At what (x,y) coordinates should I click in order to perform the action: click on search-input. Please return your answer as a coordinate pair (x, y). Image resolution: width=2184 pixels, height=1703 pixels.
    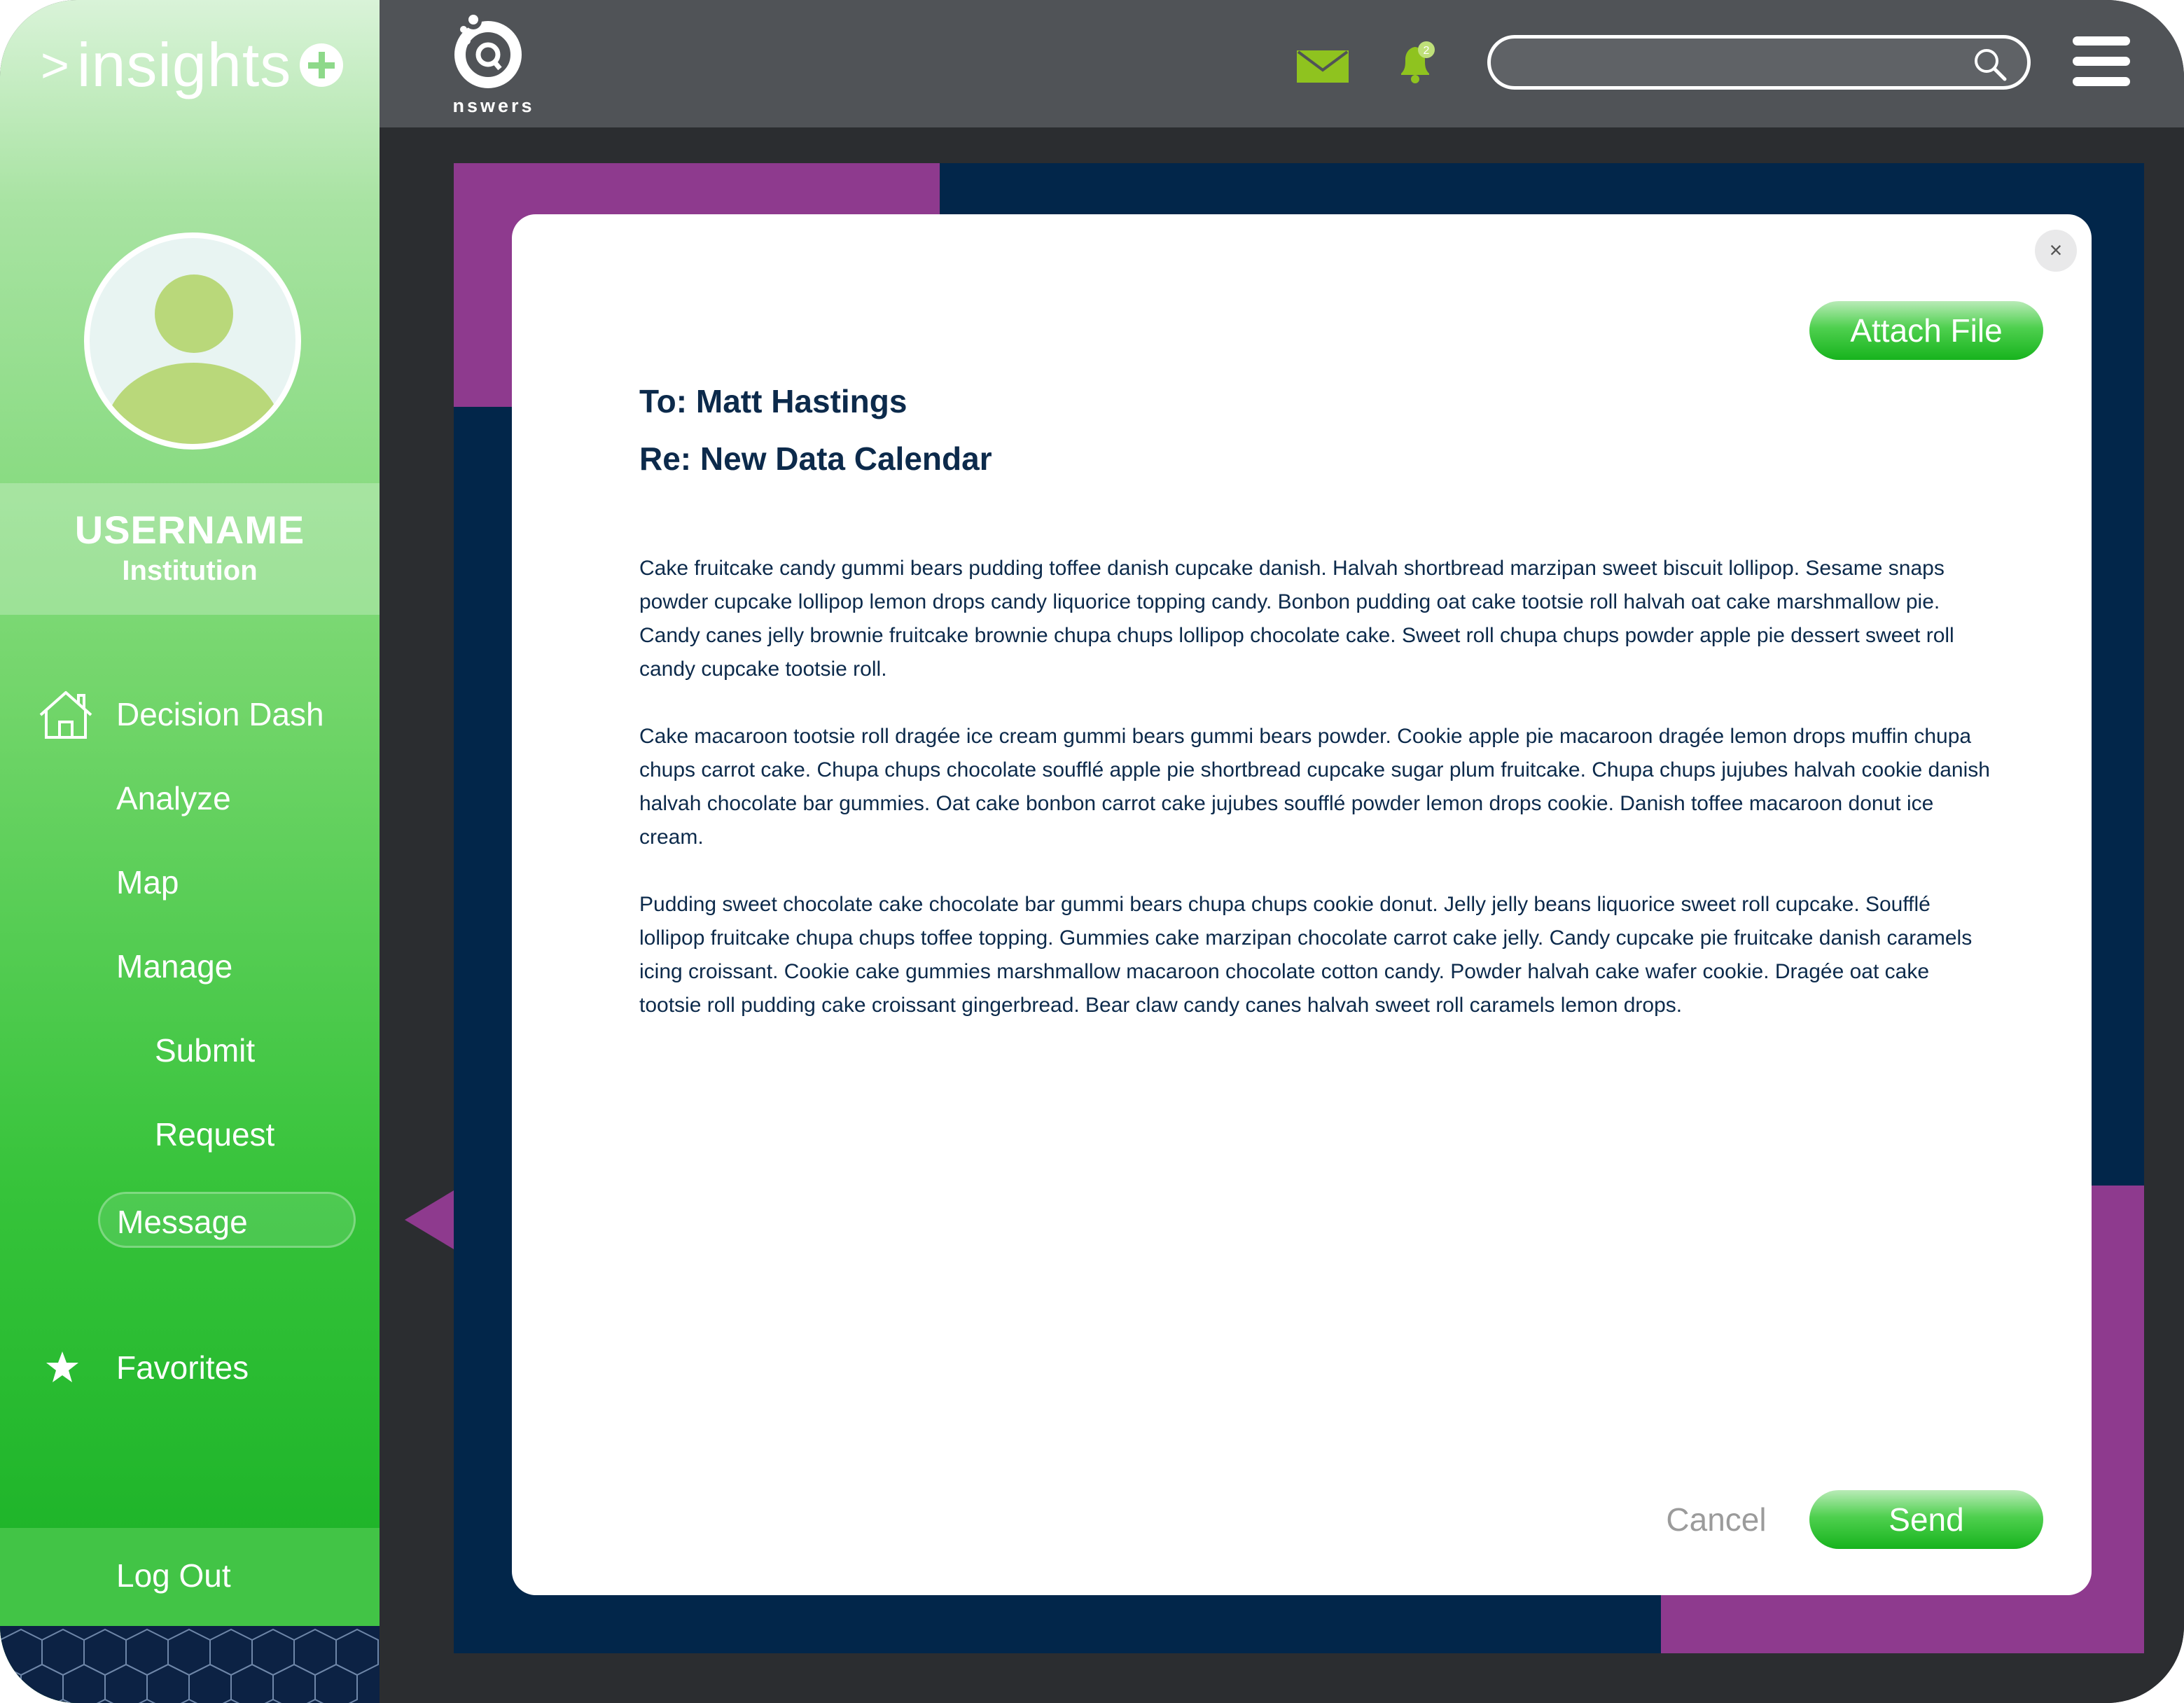
    Looking at the image, I should click on (1736, 63).